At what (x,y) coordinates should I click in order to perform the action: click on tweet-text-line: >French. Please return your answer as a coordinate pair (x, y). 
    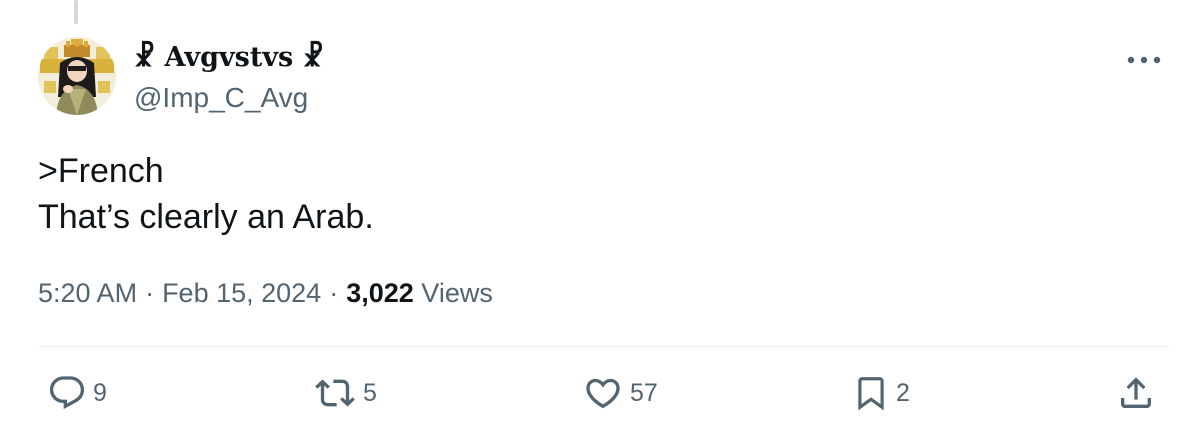
    Looking at the image, I should click on (101, 171).